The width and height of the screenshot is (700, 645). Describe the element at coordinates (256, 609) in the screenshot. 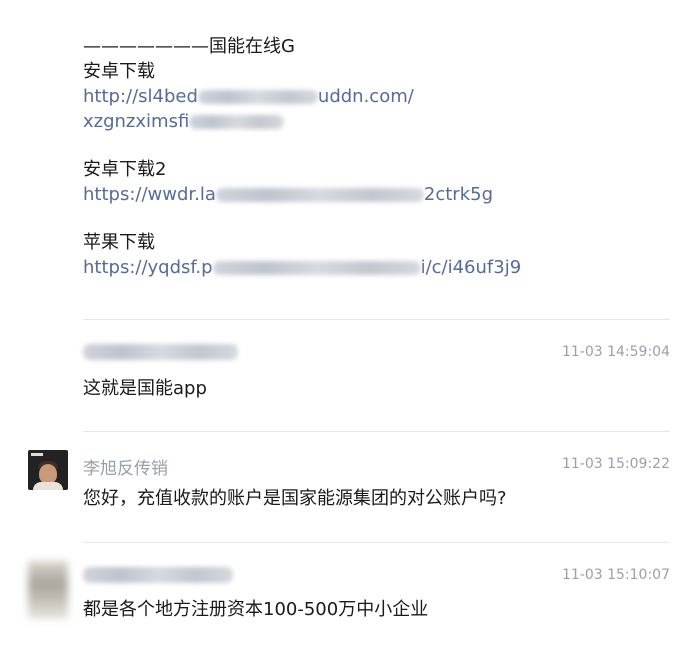

I see `comment-text: 都是各个地方注册资本100-500万中小企业` at that location.